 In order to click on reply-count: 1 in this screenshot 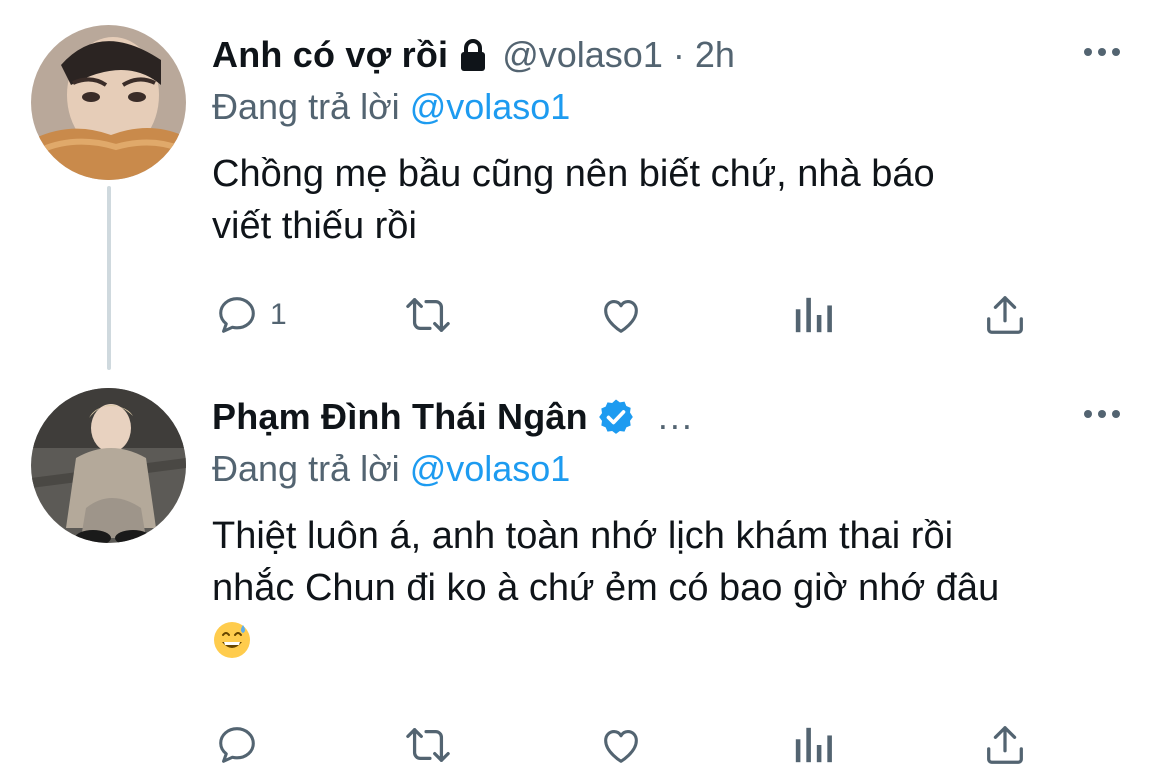, I will do `click(278, 314)`.